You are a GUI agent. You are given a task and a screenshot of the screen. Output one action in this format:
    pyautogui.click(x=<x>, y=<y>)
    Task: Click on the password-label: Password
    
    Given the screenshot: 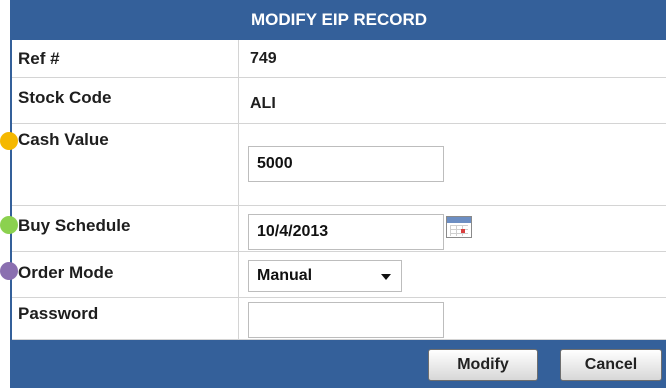 What is the action you would take?
    pyautogui.click(x=58, y=313)
    